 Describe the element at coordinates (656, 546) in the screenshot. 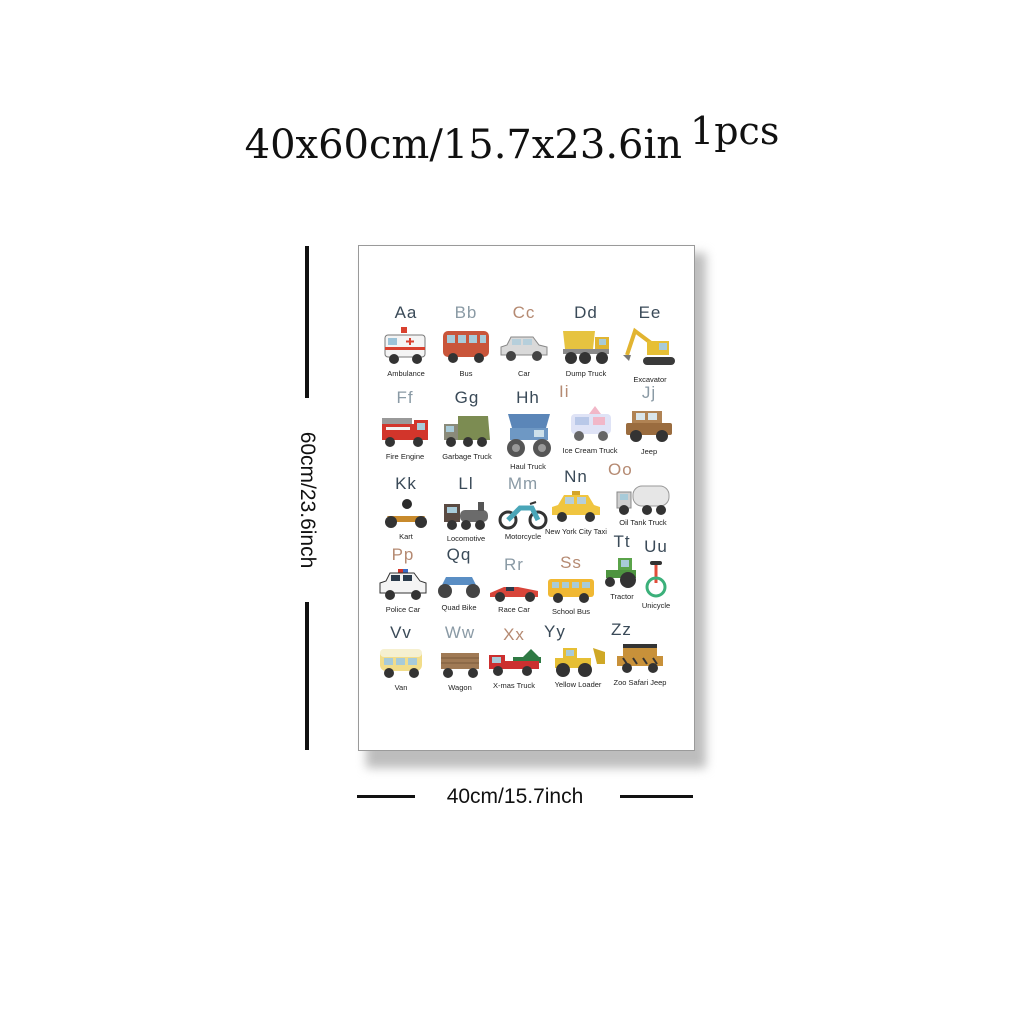

I see `item-letter: Uu` at that location.